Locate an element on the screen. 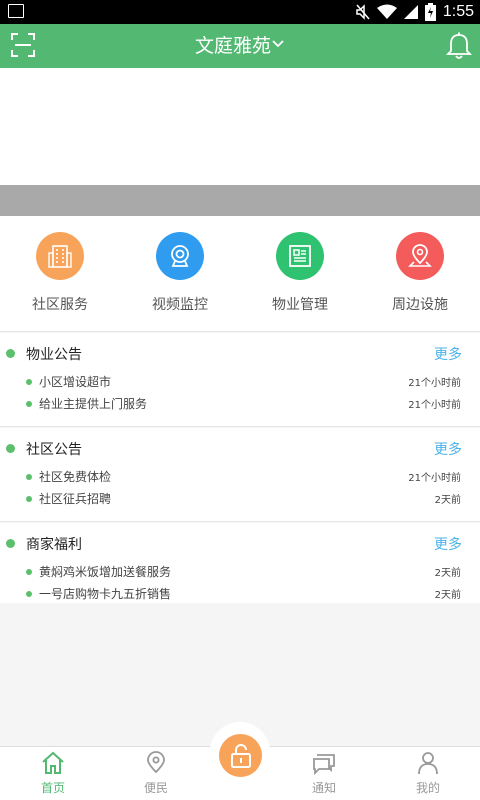 The image size is (480, 800). banner-indicator-bar is located at coordinates (240, 200).